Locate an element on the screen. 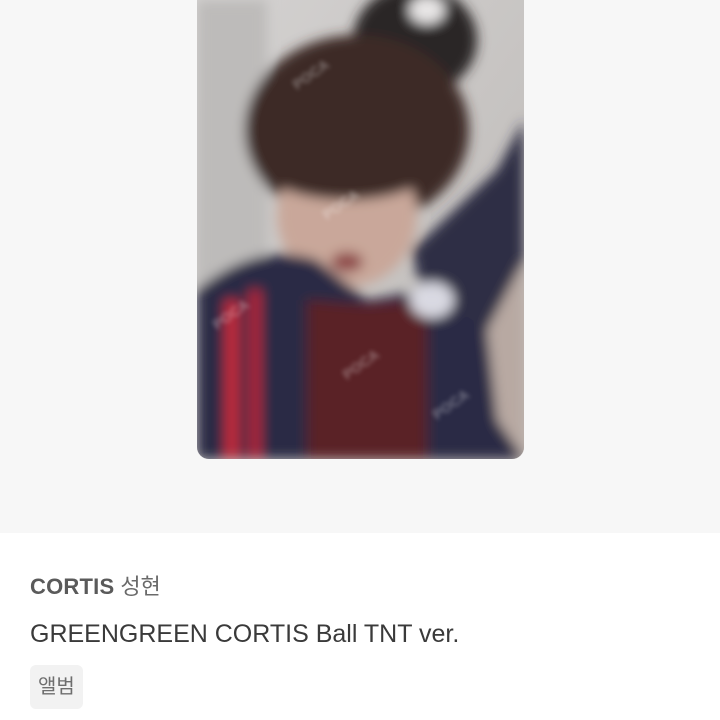 The height and width of the screenshot is (720, 720). product-title: GREENGREEN CORTIS Ball TNT ver. is located at coordinates (245, 634).